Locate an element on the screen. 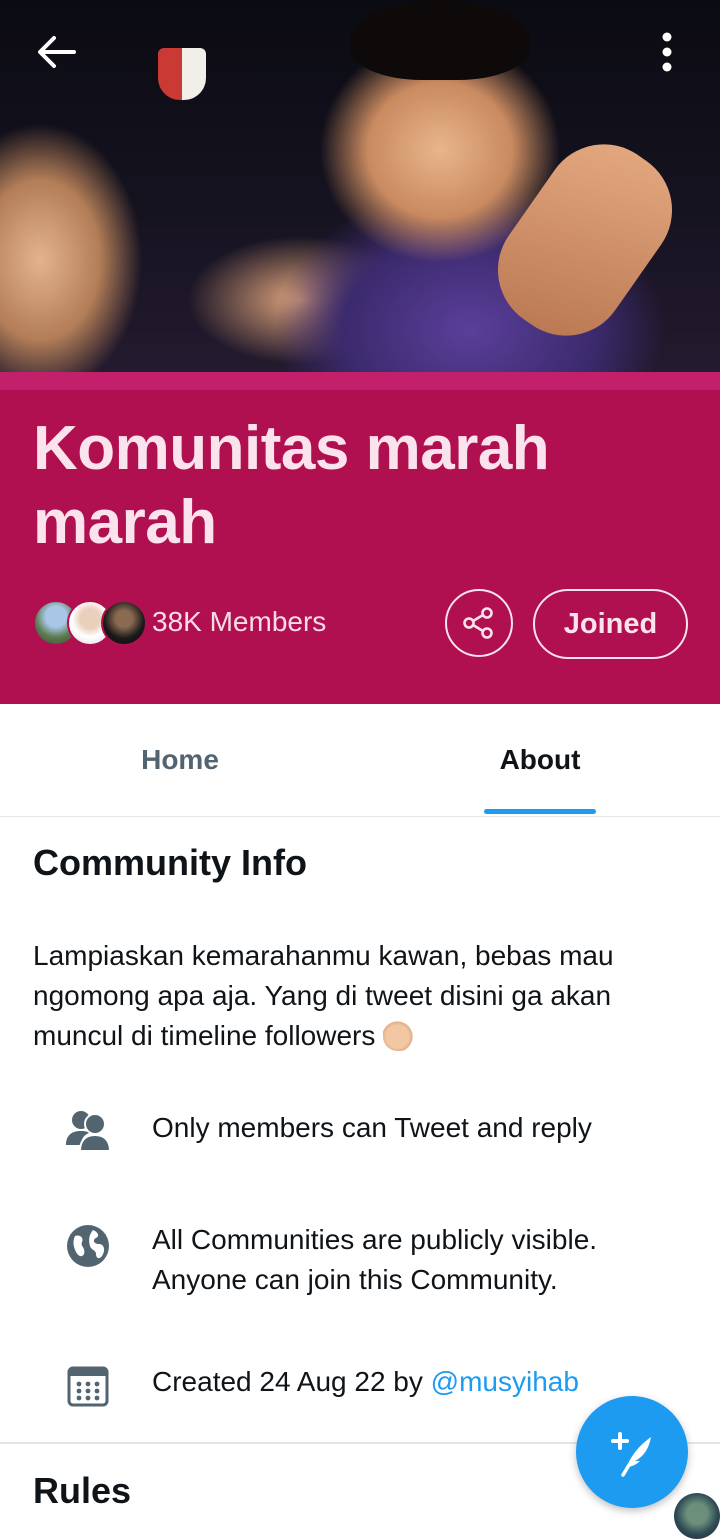  banner-emblem is located at coordinates (182, 74).